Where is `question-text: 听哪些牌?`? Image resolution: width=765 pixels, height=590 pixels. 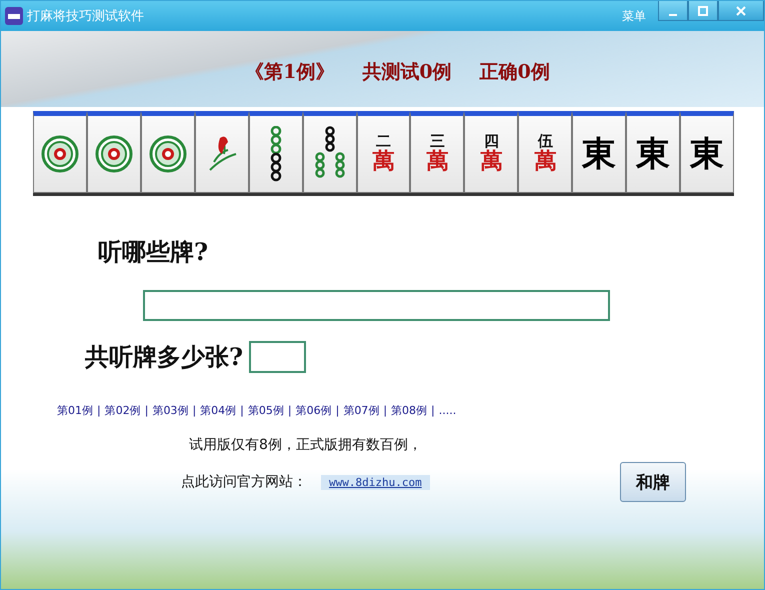
question-text: 听哪些牌? is located at coordinates (154, 252).